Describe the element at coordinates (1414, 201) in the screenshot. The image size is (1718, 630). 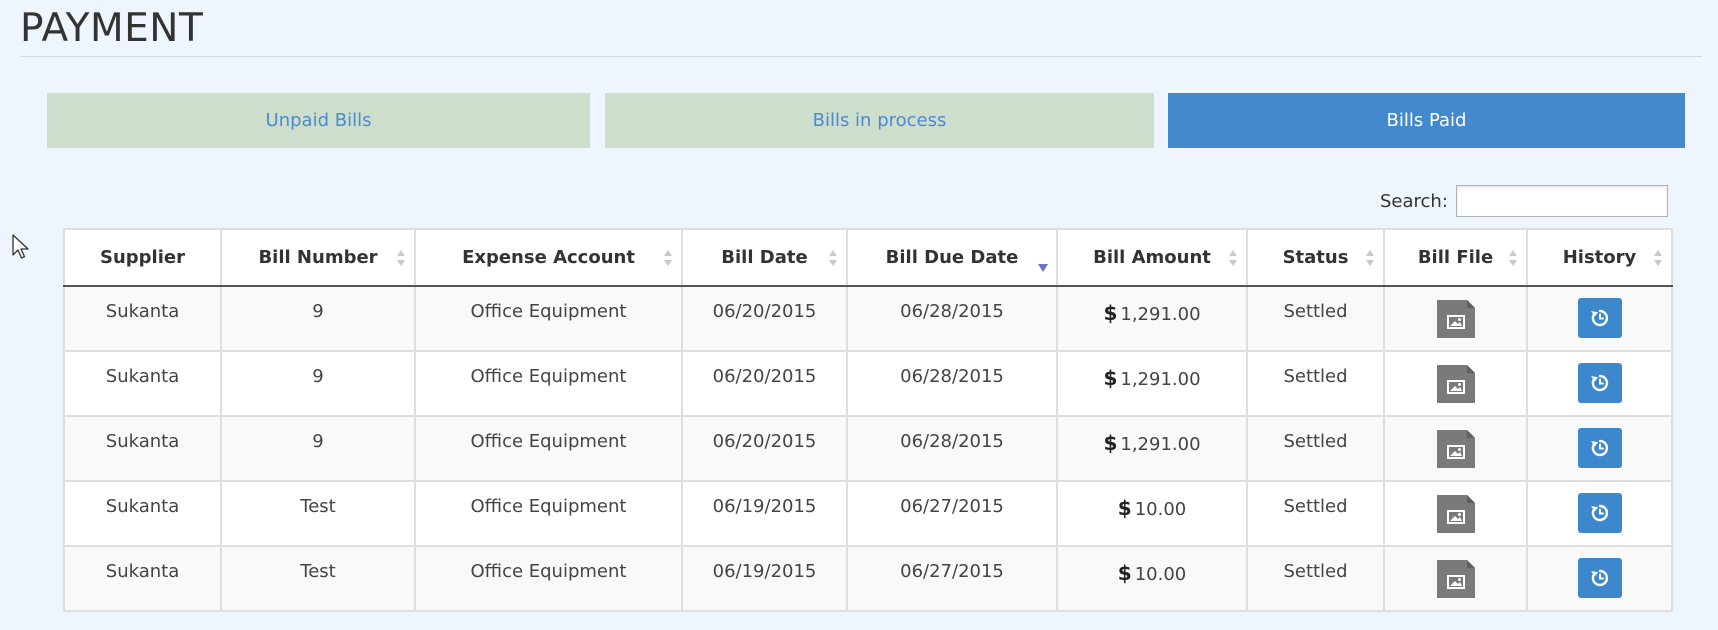
I see `search-label: Search:` at that location.